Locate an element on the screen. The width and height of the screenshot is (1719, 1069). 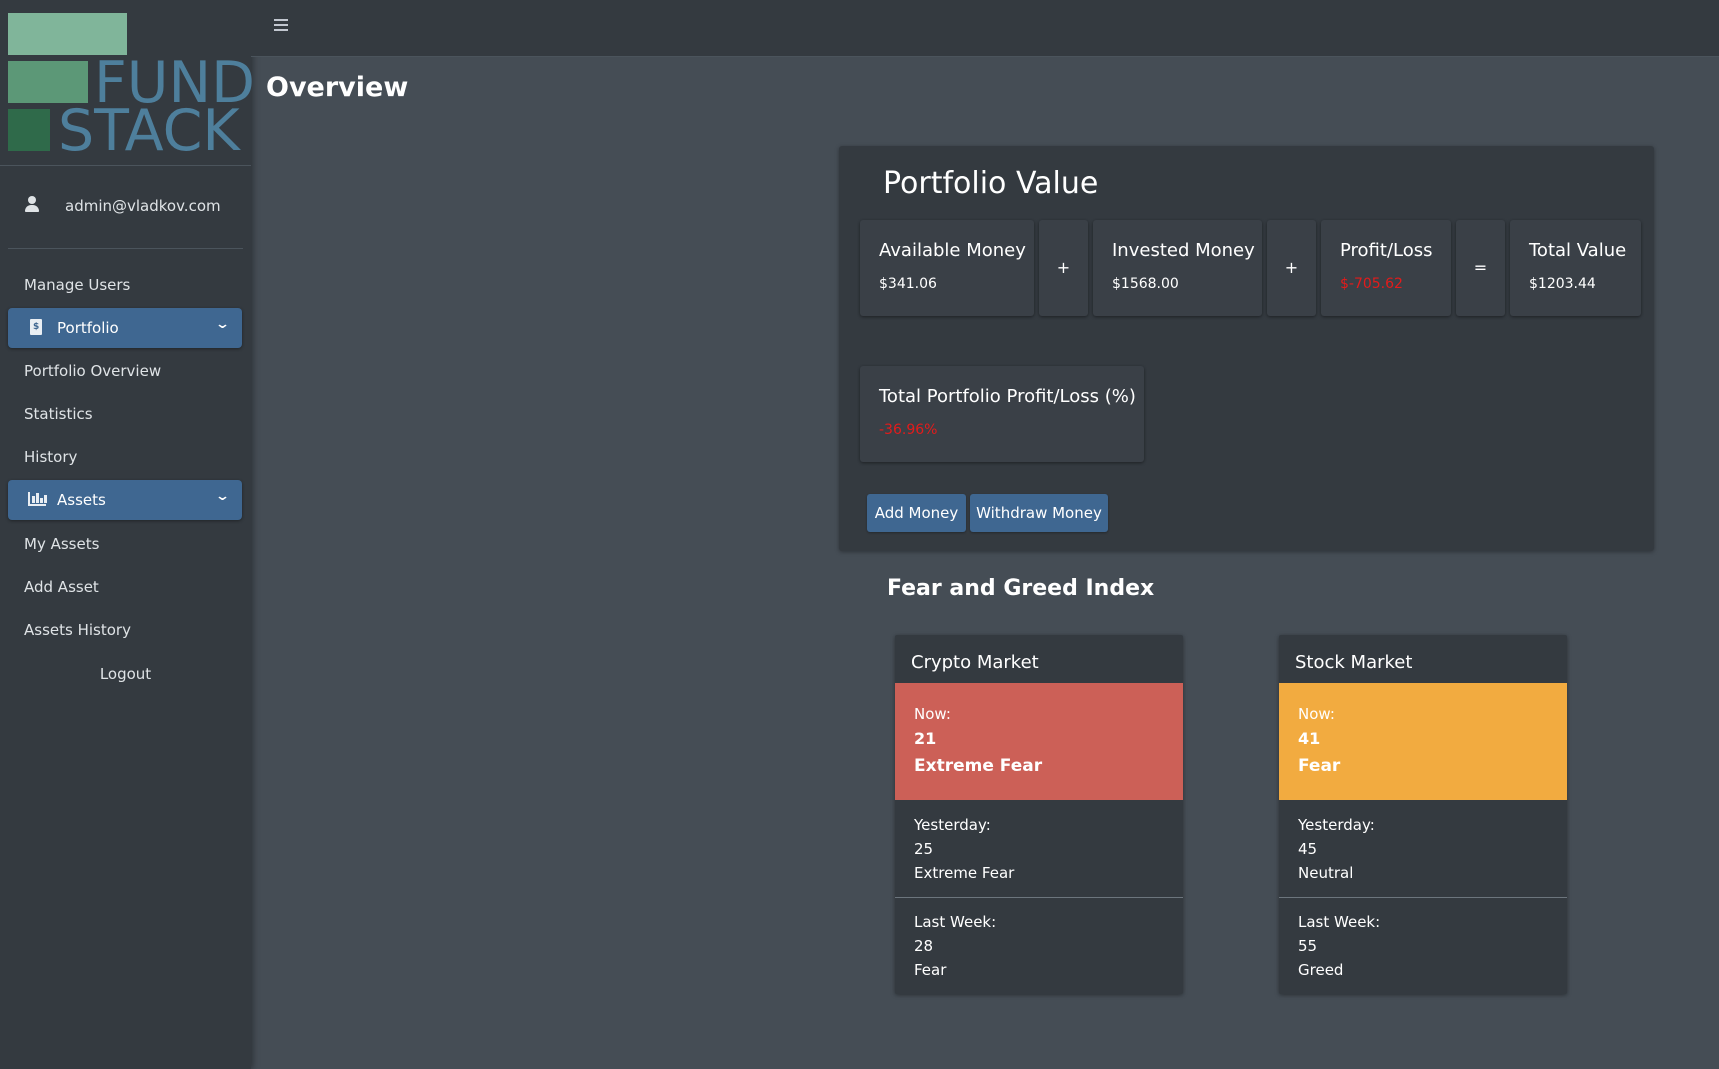
sidebar-item-history: History is located at coordinates (50, 457).